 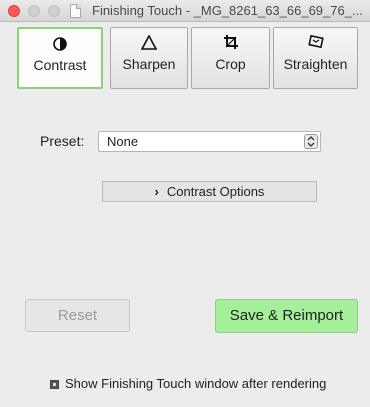 I want to click on tab-contrast: Contrast, so click(x=60, y=58).